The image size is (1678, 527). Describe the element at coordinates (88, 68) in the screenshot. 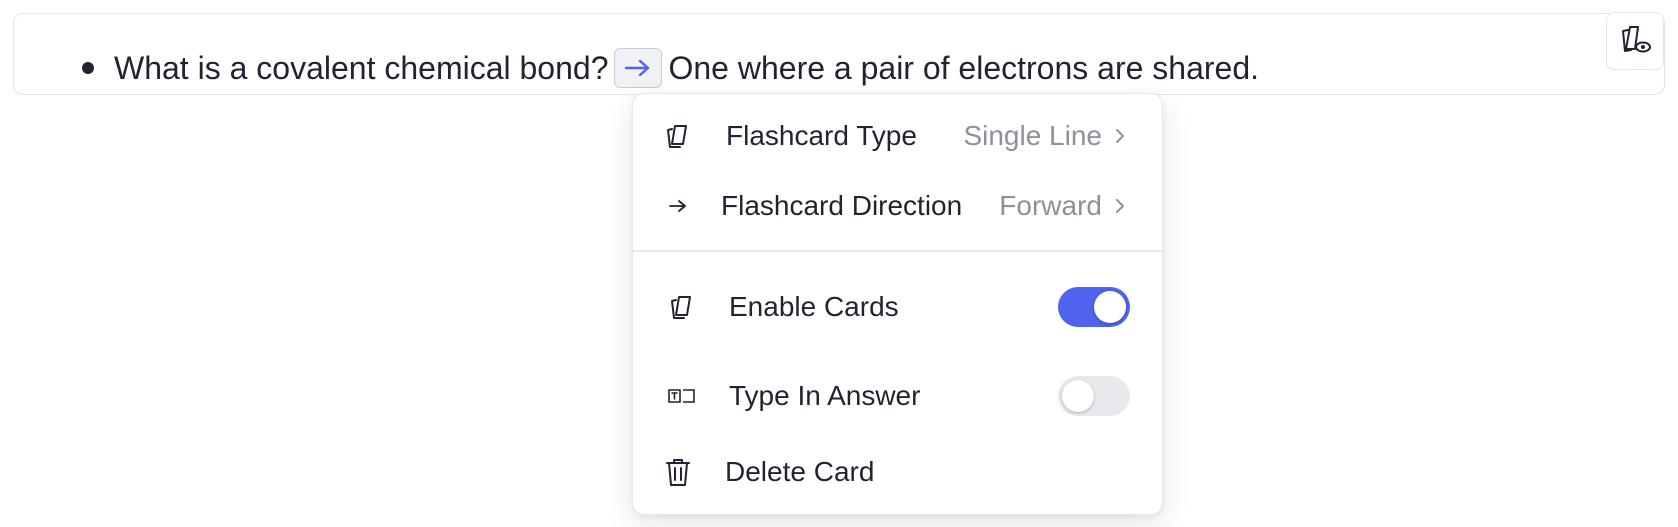

I see `bullet-dot` at that location.